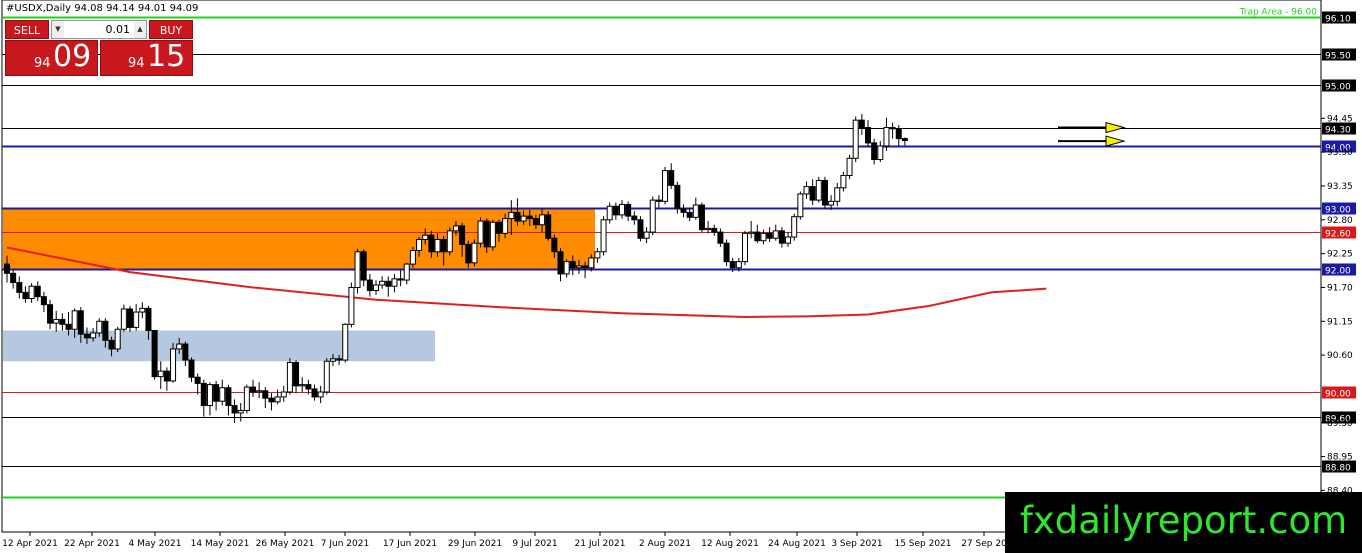 The image size is (1362, 553). Describe the element at coordinates (136, 63) in the screenshot. I see `buy-price-prefix: 94` at that location.